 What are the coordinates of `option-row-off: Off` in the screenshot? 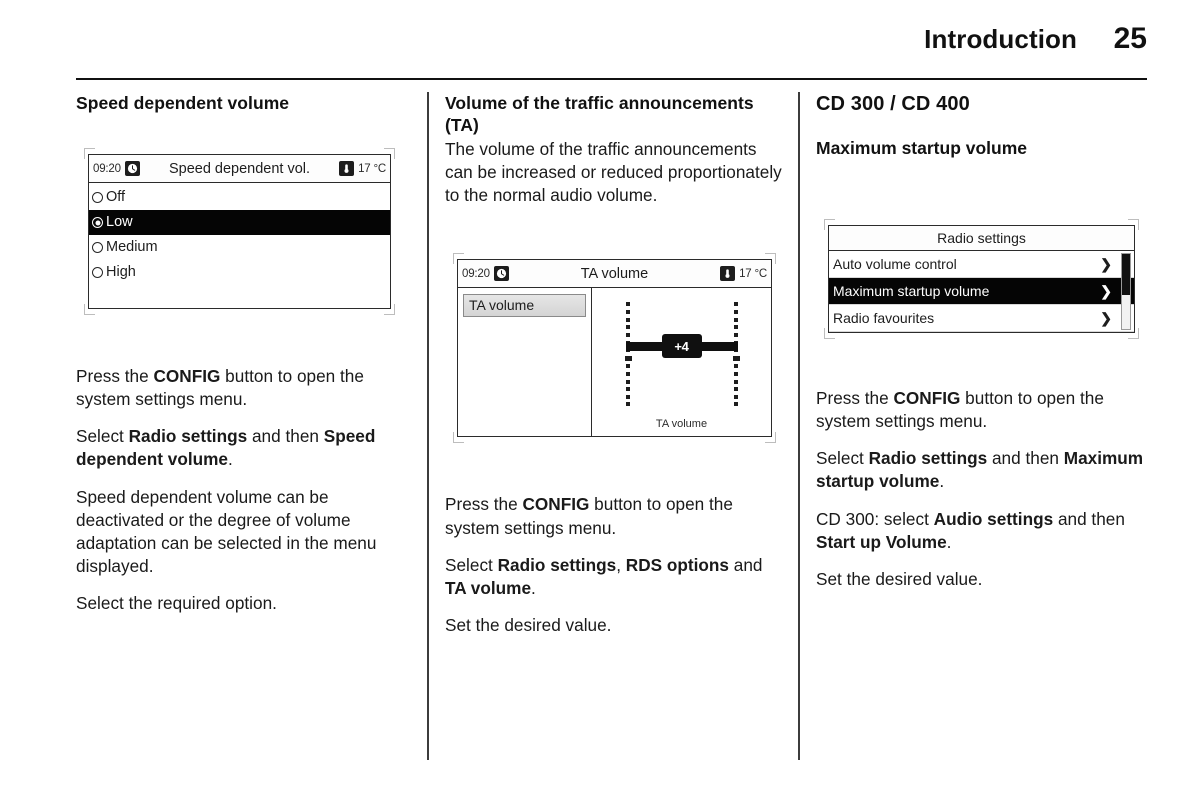 It's located at (239, 197).